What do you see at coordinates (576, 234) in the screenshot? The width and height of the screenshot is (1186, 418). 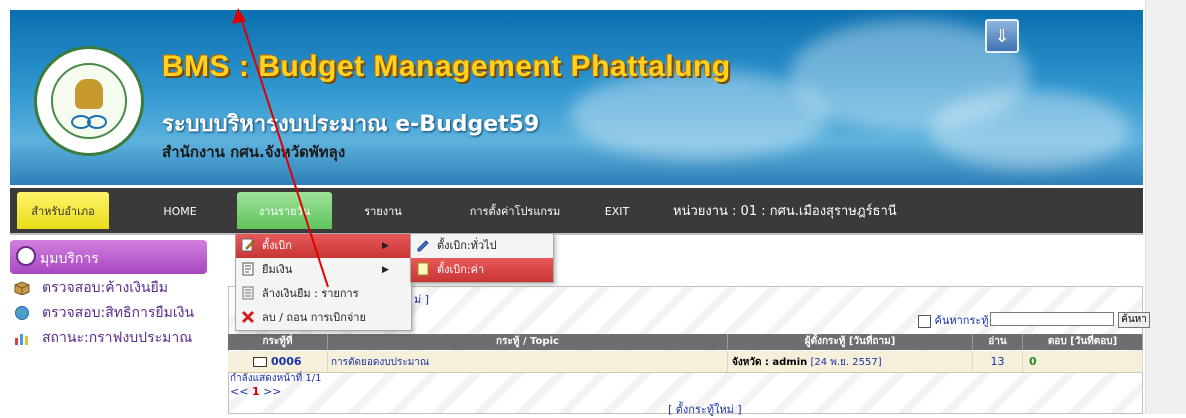 I see `nav-divider` at bounding box center [576, 234].